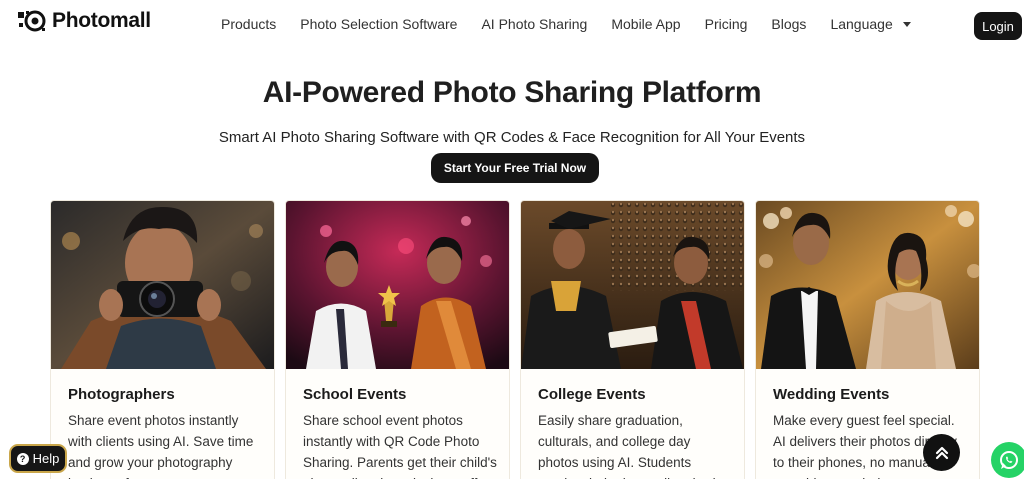 The height and width of the screenshot is (479, 1024). What do you see at coordinates (788, 24) in the screenshot?
I see `nav-item-blogs: Blogs` at bounding box center [788, 24].